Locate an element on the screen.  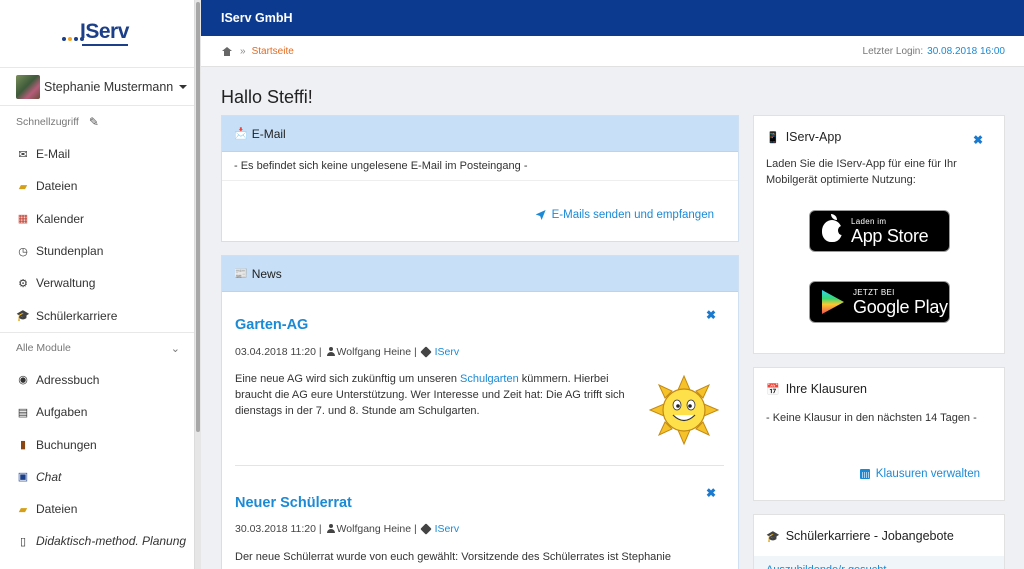
app-panel-title: IServ-App is located at coordinates (813, 137).